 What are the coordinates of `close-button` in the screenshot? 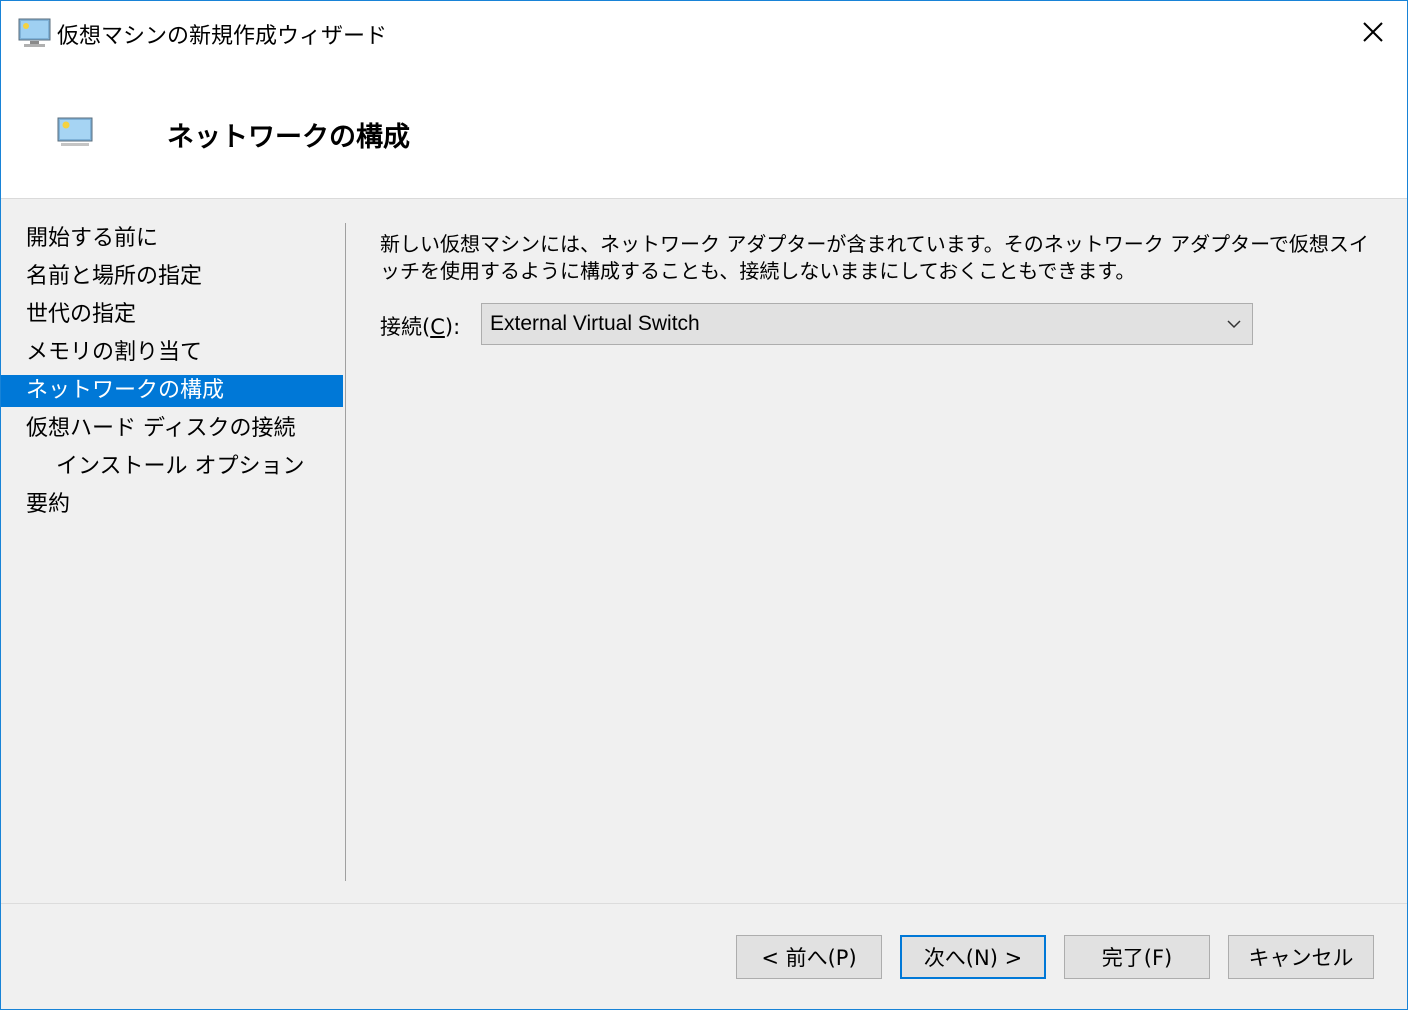 It's located at (1373, 32).